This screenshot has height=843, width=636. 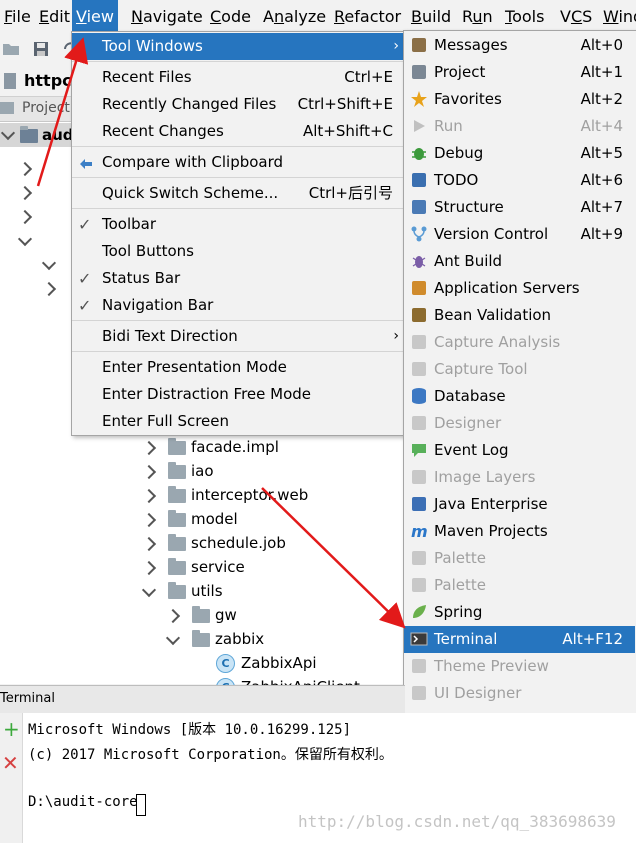 What do you see at coordinates (519, 72) in the screenshot?
I see `tool-window-item-project: Project Alt+1` at bounding box center [519, 72].